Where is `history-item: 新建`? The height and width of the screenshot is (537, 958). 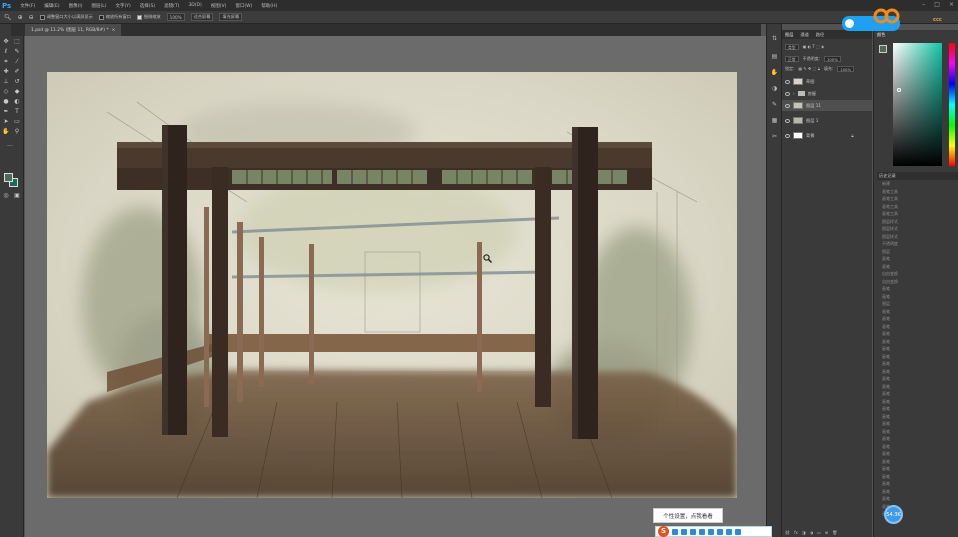
history-item: 新建 is located at coordinates (917, 183).